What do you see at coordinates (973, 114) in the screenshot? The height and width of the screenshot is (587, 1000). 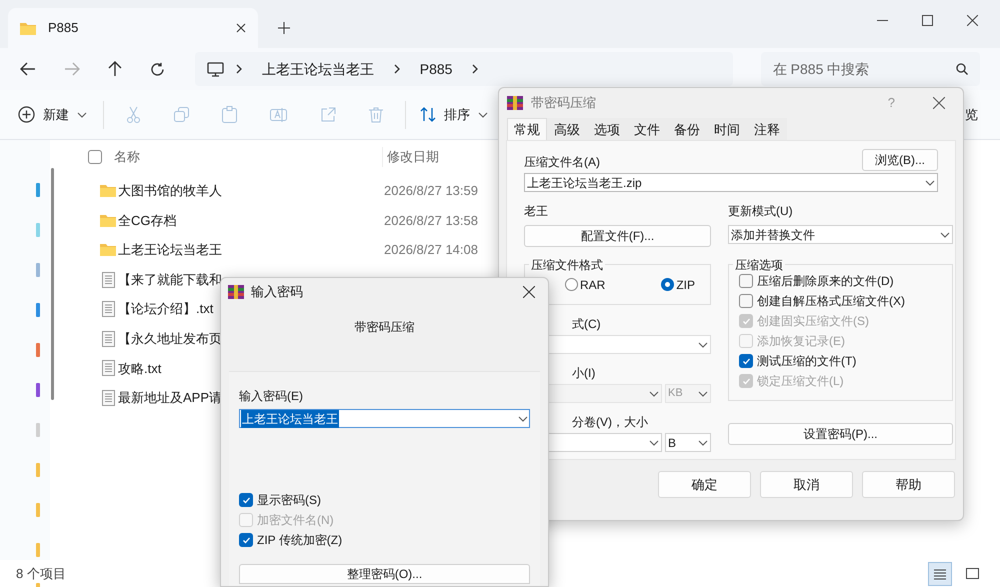 I see `view-button: 览` at bounding box center [973, 114].